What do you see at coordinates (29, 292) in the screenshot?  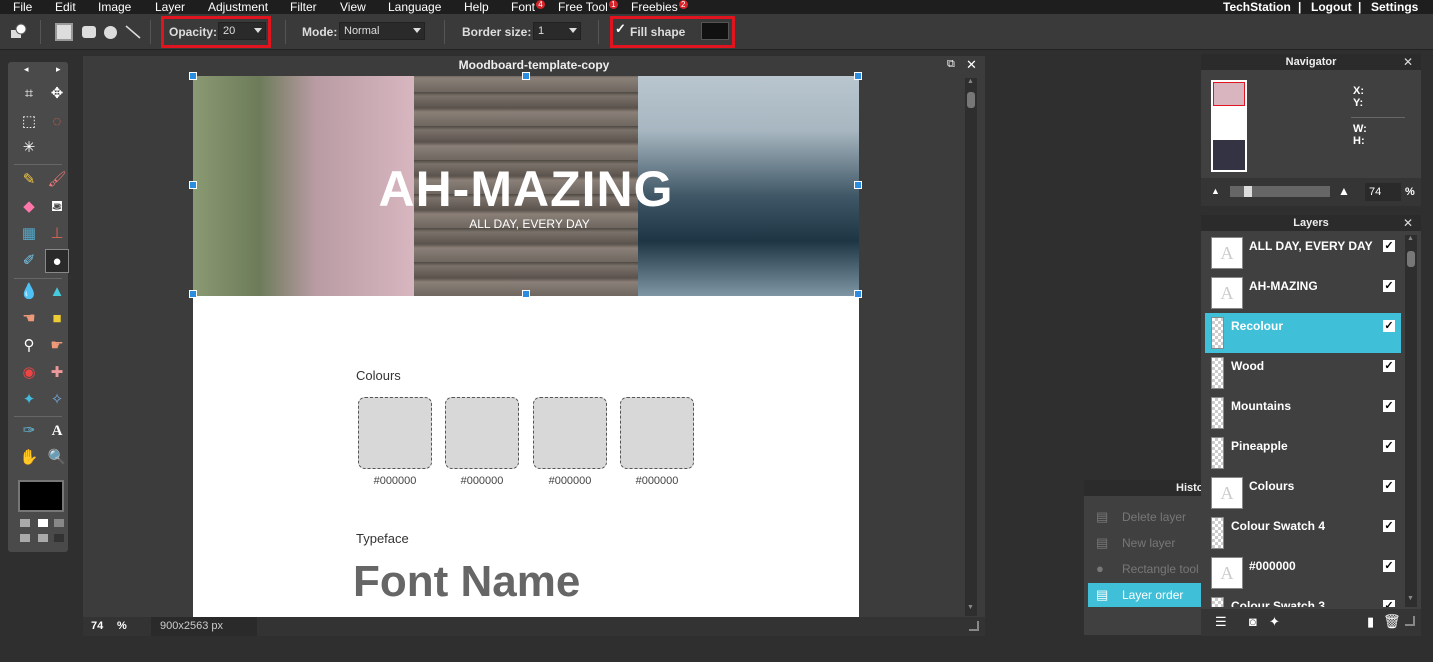 I see `blur-tool-icon: 💧` at bounding box center [29, 292].